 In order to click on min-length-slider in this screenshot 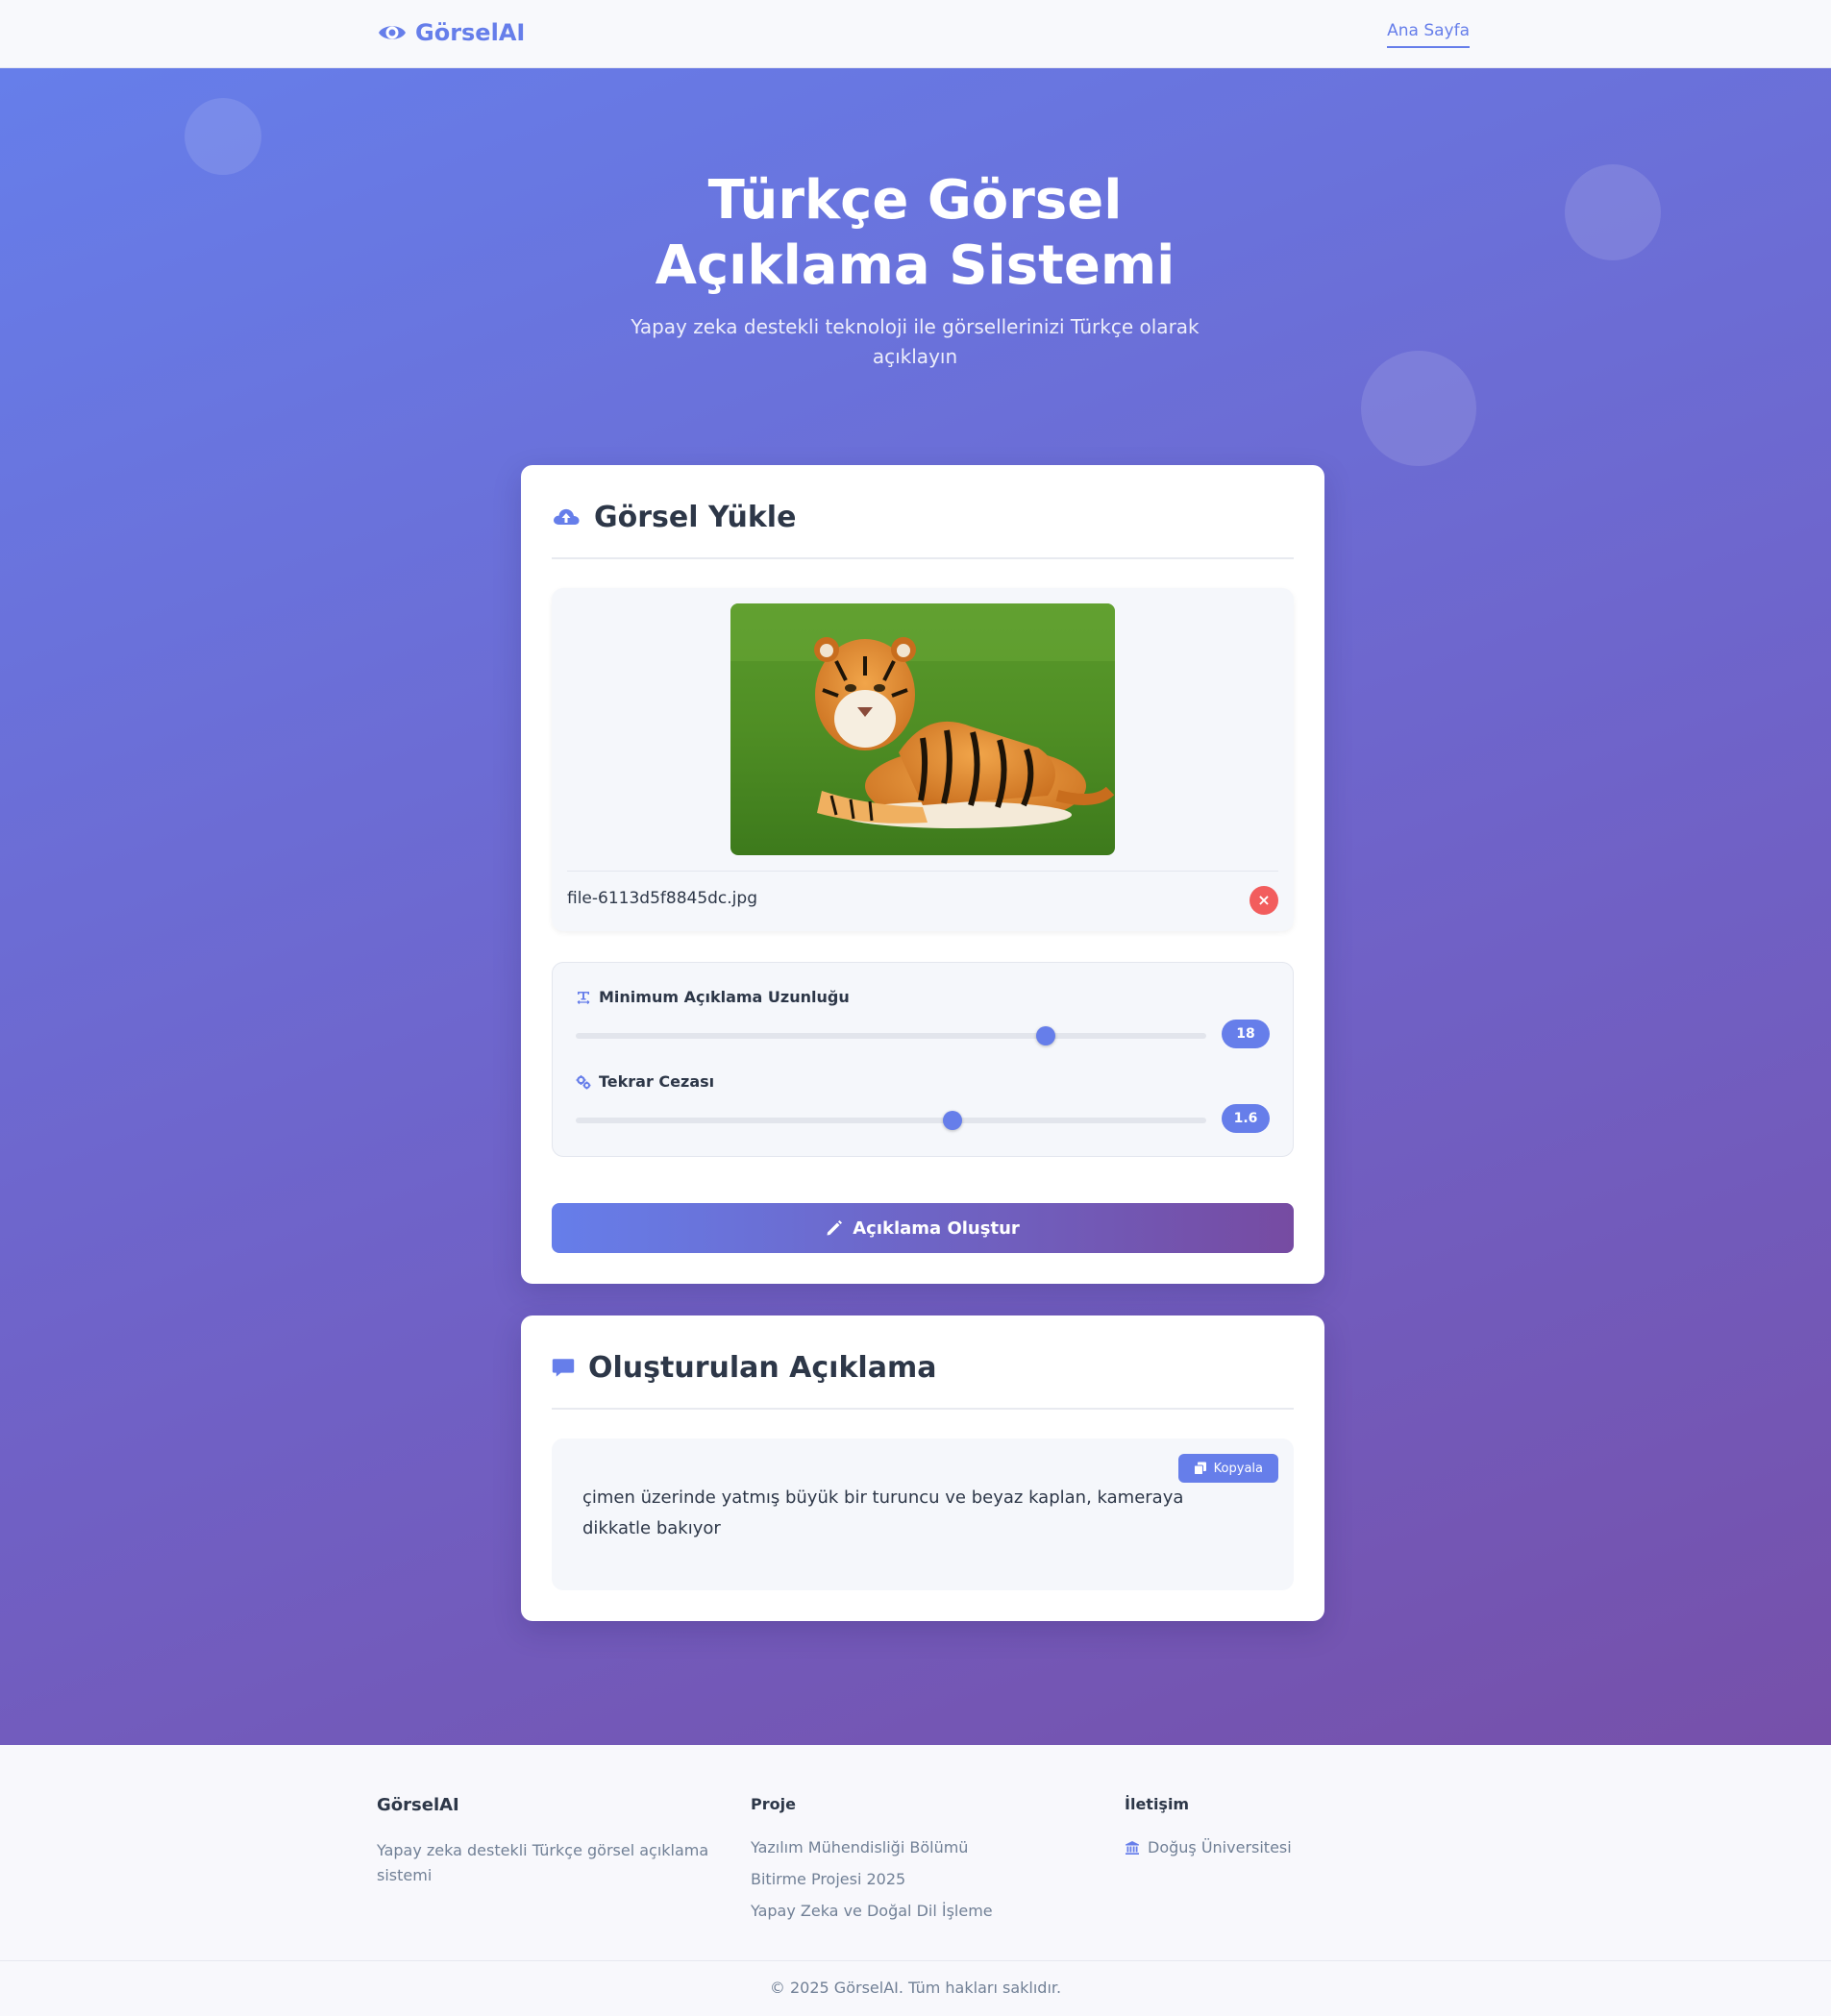, I will do `click(891, 1035)`.